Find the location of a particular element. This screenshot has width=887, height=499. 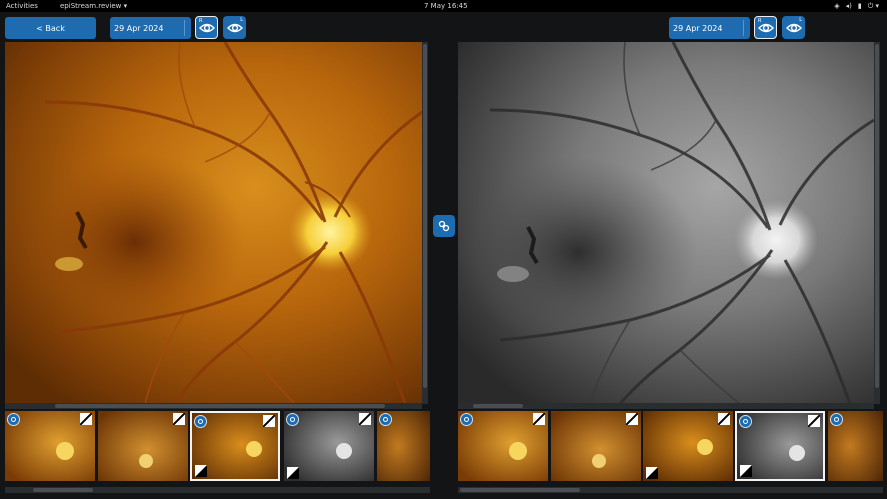

left-thumbnail-strip is located at coordinates (217, 446).